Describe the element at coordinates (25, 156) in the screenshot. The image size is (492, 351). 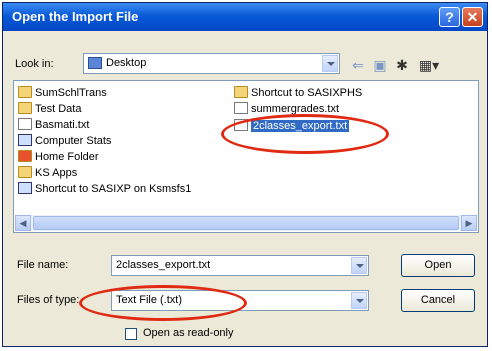
I see `home-folder-icon` at that location.